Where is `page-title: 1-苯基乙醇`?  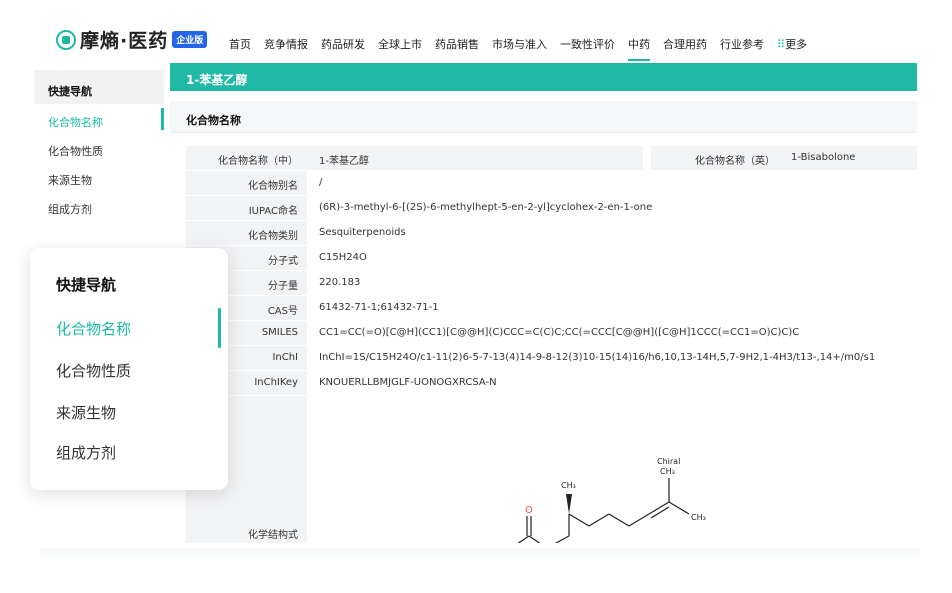
page-title: 1-苯基乙醇 is located at coordinates (543, 77).